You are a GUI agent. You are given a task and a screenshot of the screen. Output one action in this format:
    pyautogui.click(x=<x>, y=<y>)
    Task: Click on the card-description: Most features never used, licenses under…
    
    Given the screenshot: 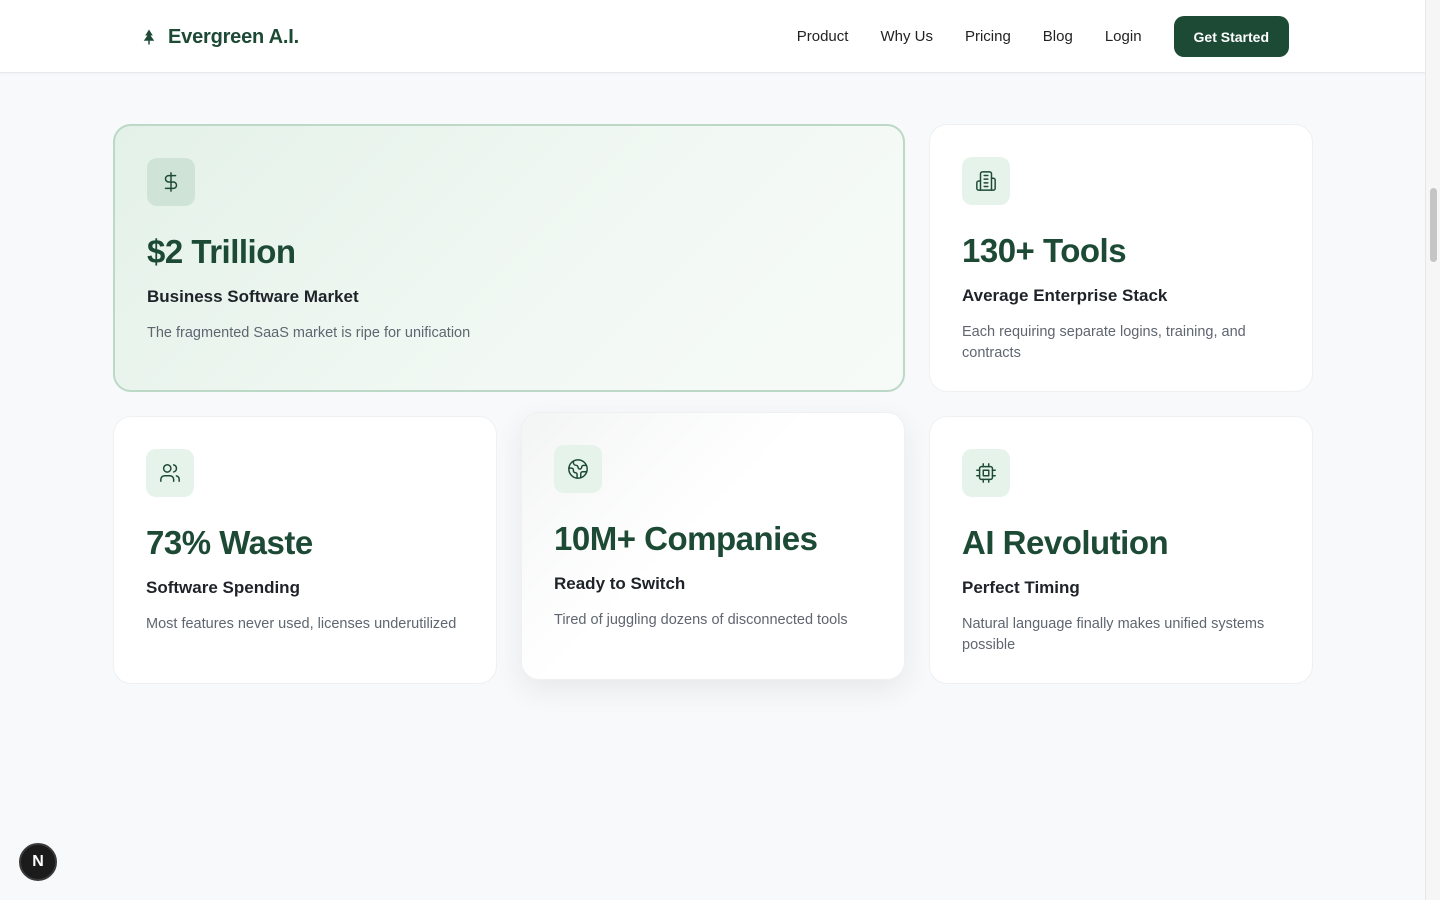 What is the action you would take?
    pyautogui.click(x=301, y=623)
    